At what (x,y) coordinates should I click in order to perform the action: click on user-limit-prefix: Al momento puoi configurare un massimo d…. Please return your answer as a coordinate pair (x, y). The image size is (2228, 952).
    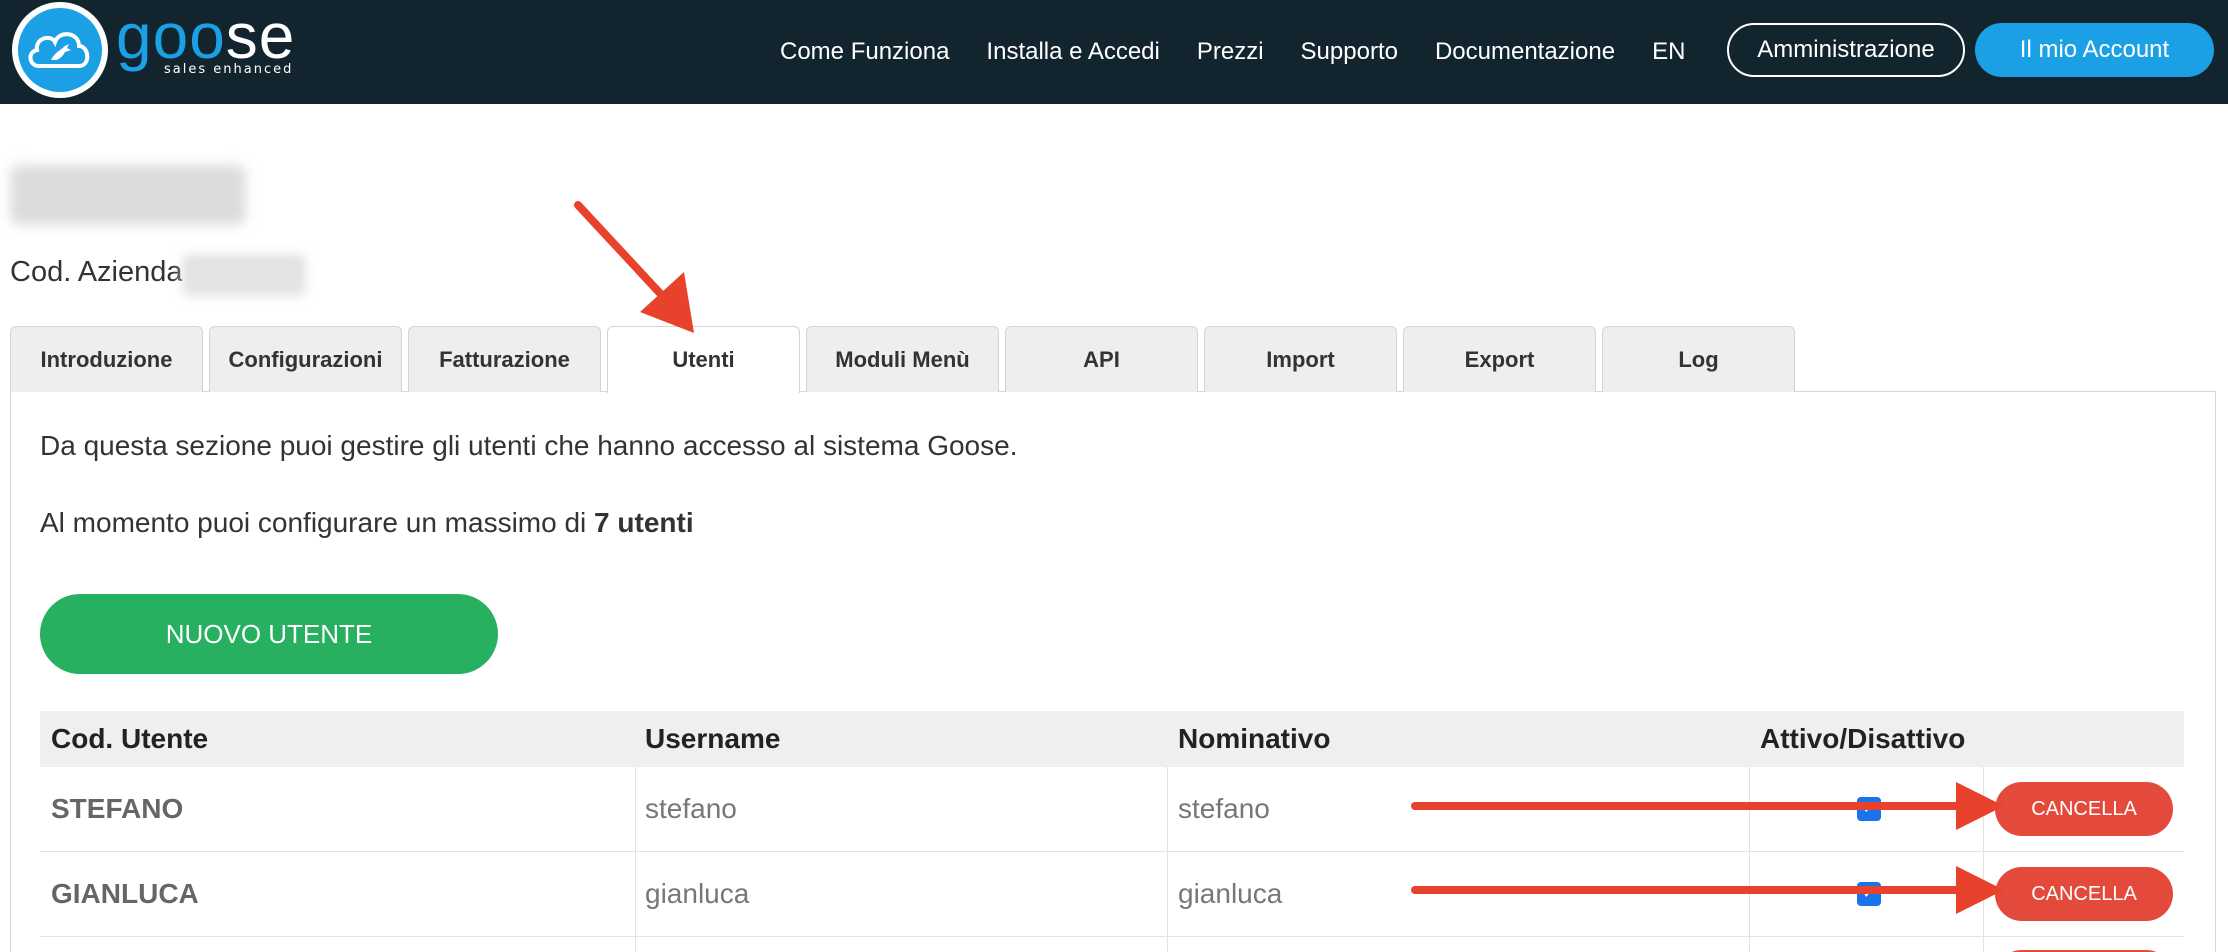
    Looking at the image, I should click on (313, 522).